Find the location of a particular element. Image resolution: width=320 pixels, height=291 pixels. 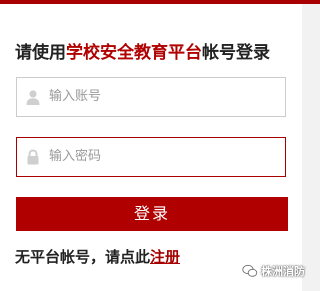

login-title-suffix: 帐号登录 is located at coordinates (236, 53).